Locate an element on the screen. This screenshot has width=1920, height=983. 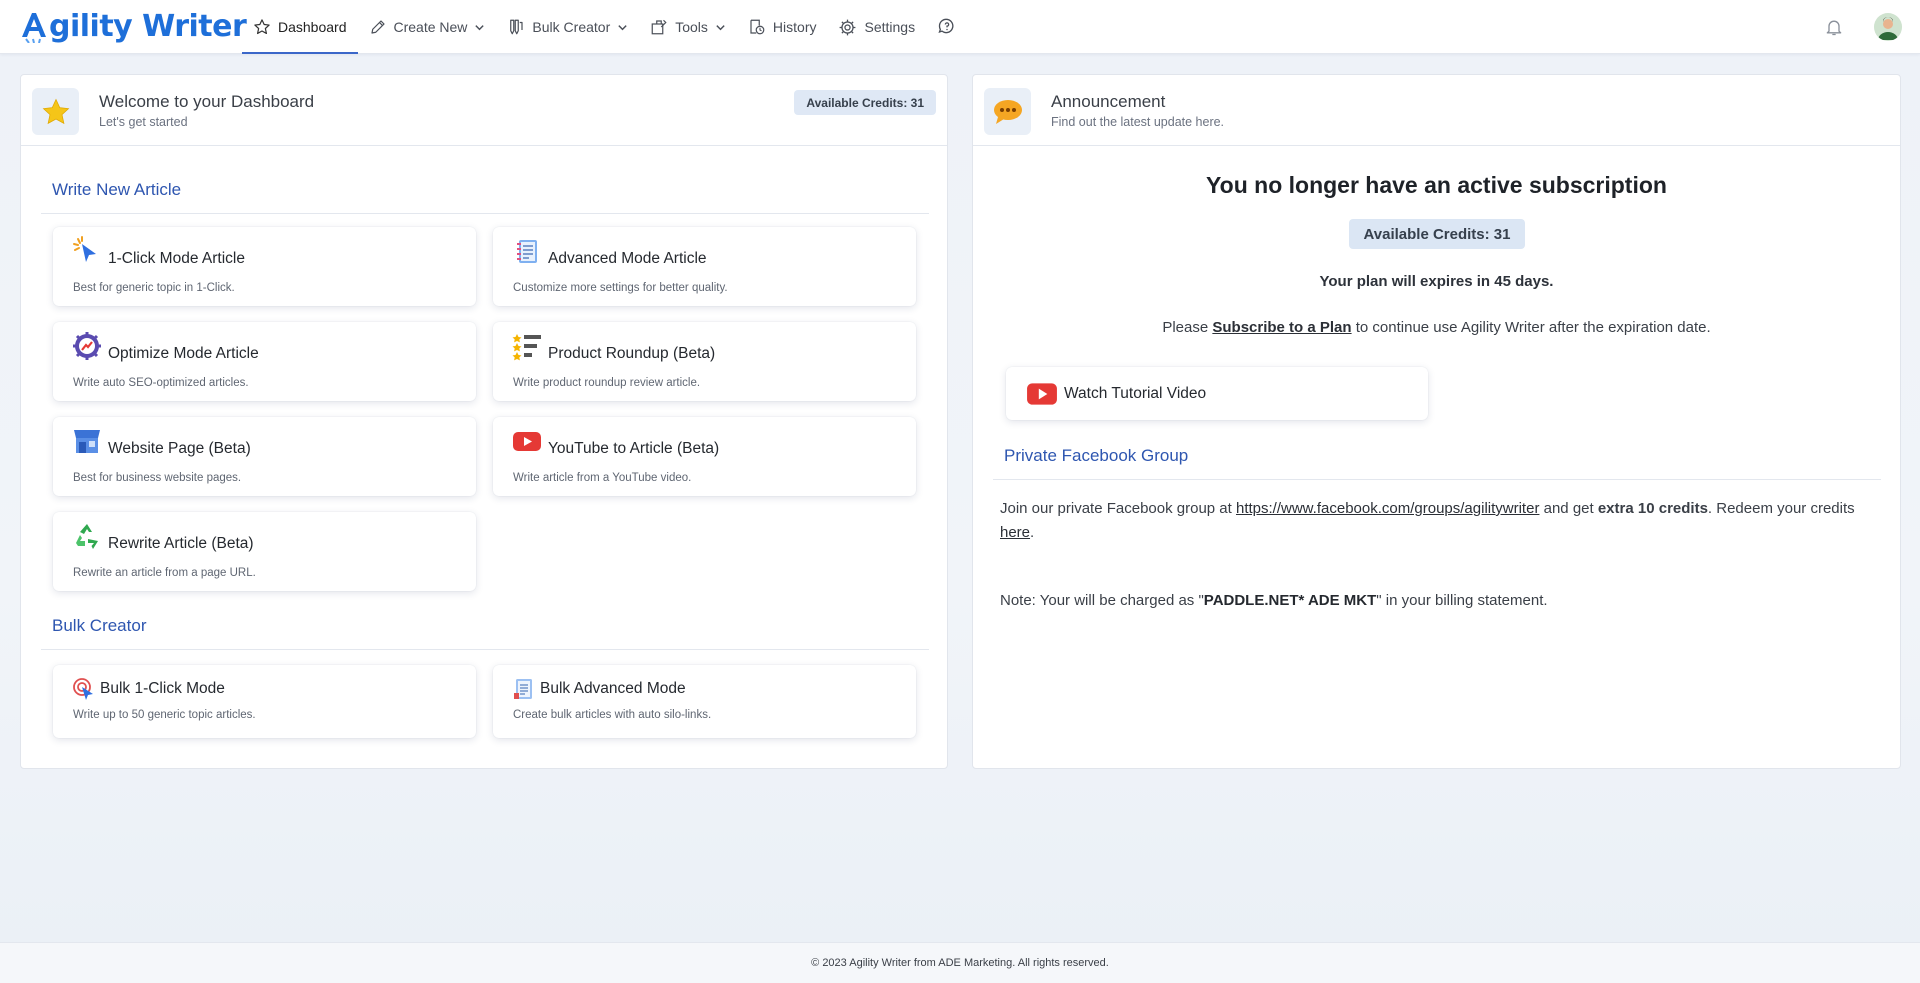
card-description: Write product roundup review article. is located at coordinates (607, 383).